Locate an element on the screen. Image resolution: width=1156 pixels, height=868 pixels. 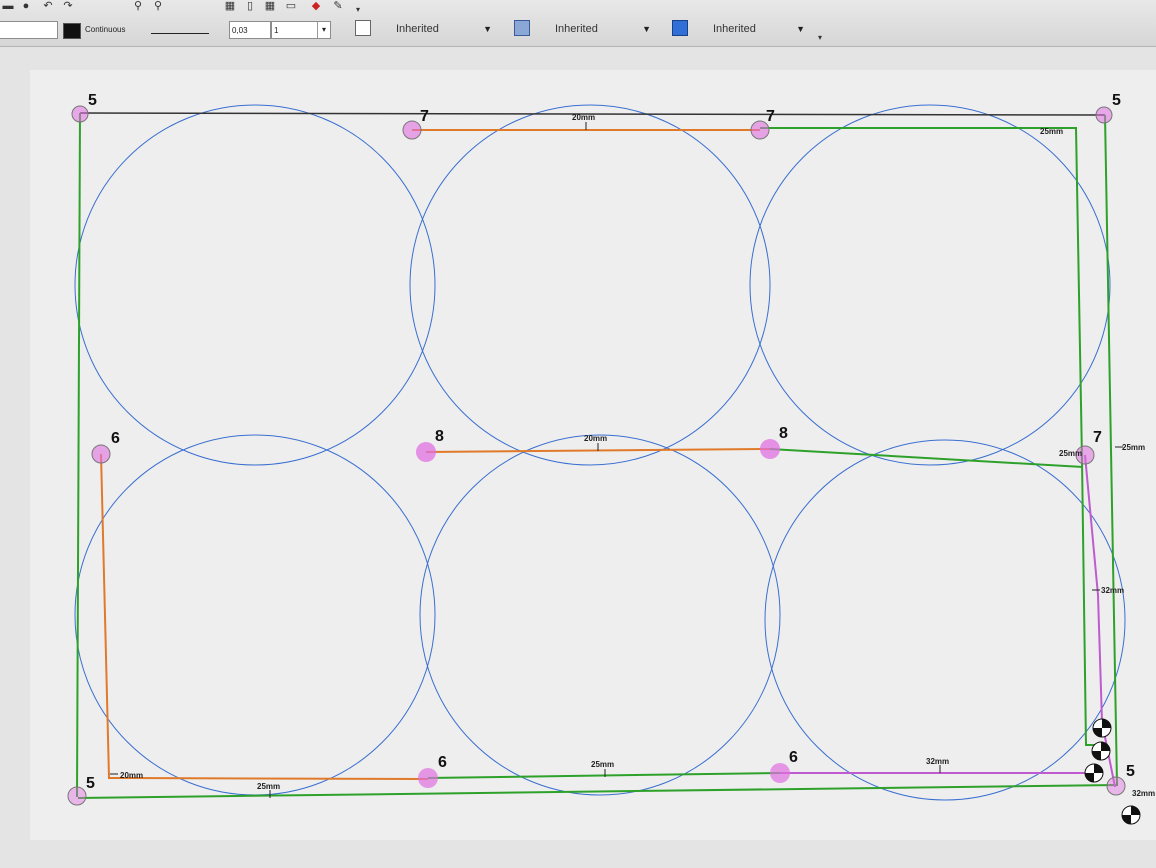
zoom-window-icon: ⚲ is located at coordinates (138, 6).